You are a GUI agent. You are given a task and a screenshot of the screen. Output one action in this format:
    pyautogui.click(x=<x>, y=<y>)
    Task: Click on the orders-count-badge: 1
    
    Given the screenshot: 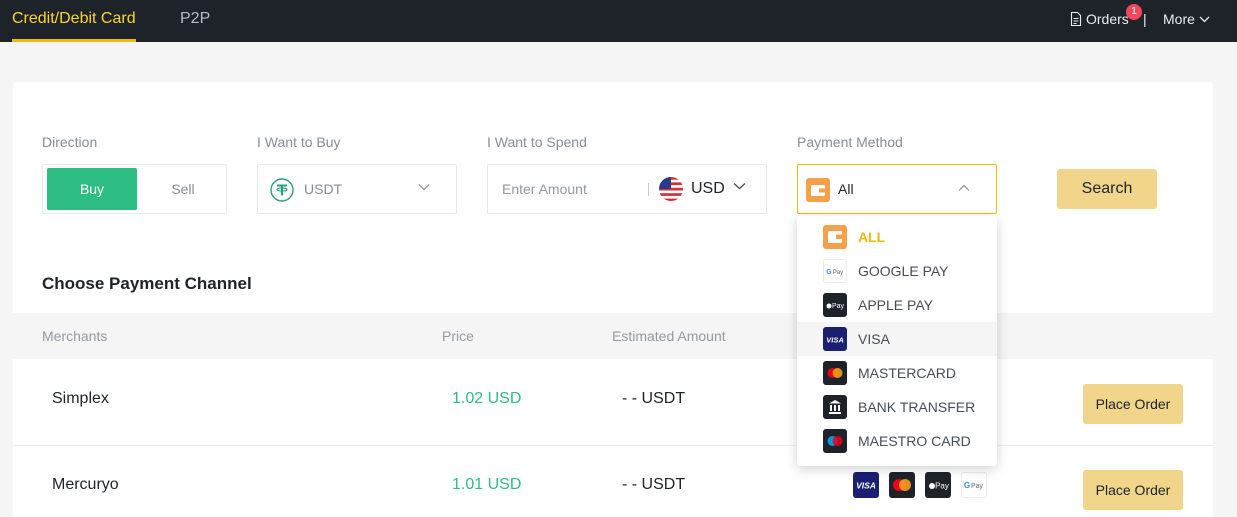 What is the action you would take?
    pyautogui.click(x=1134, y=12)
    